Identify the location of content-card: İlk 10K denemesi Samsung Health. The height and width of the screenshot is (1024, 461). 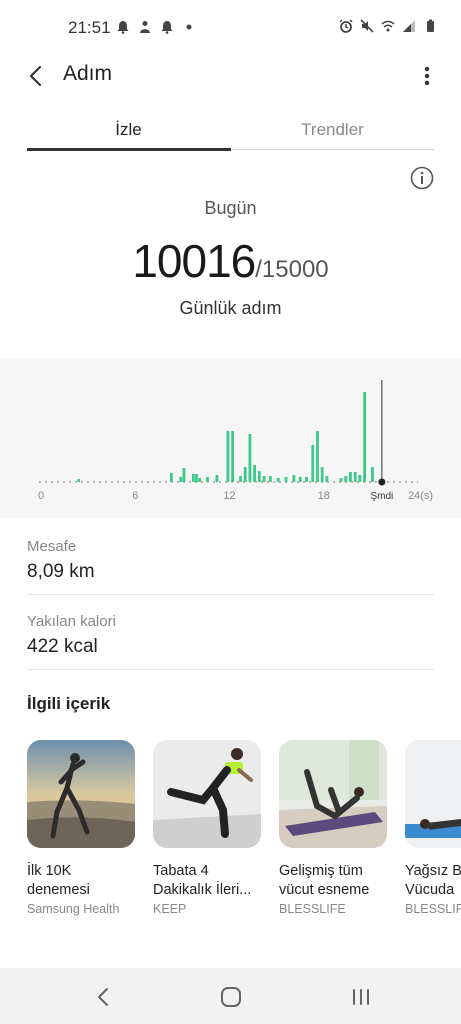
(82, 828).